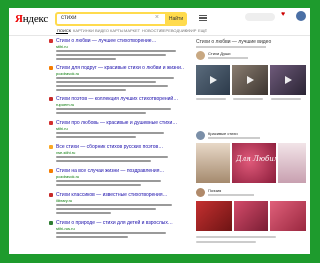 The height and width of the screenshot is (263, 320). Describe the element at coordinates (251, 193) in the screenshot. I see `channel-row: Поэзия` at that location.